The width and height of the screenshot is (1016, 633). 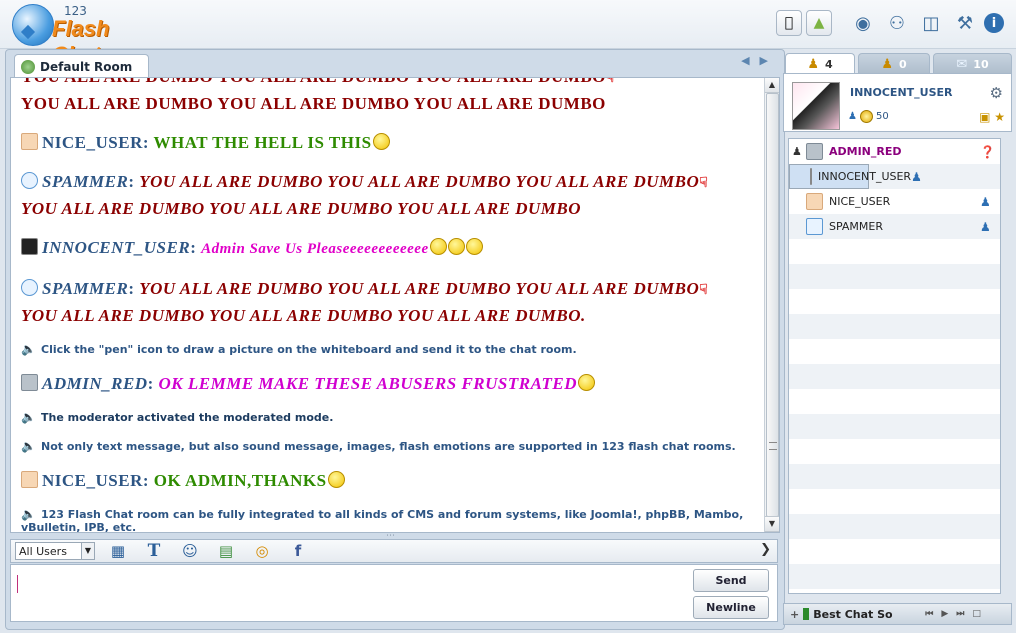 I want to click on facebook-share-icon: f, so click(x=298, y=551).